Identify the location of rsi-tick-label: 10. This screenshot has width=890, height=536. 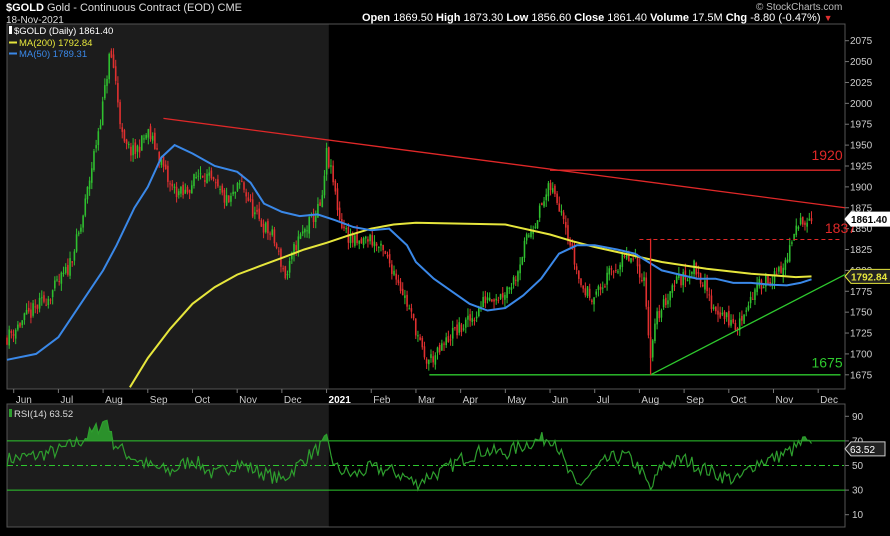
(858, 515).